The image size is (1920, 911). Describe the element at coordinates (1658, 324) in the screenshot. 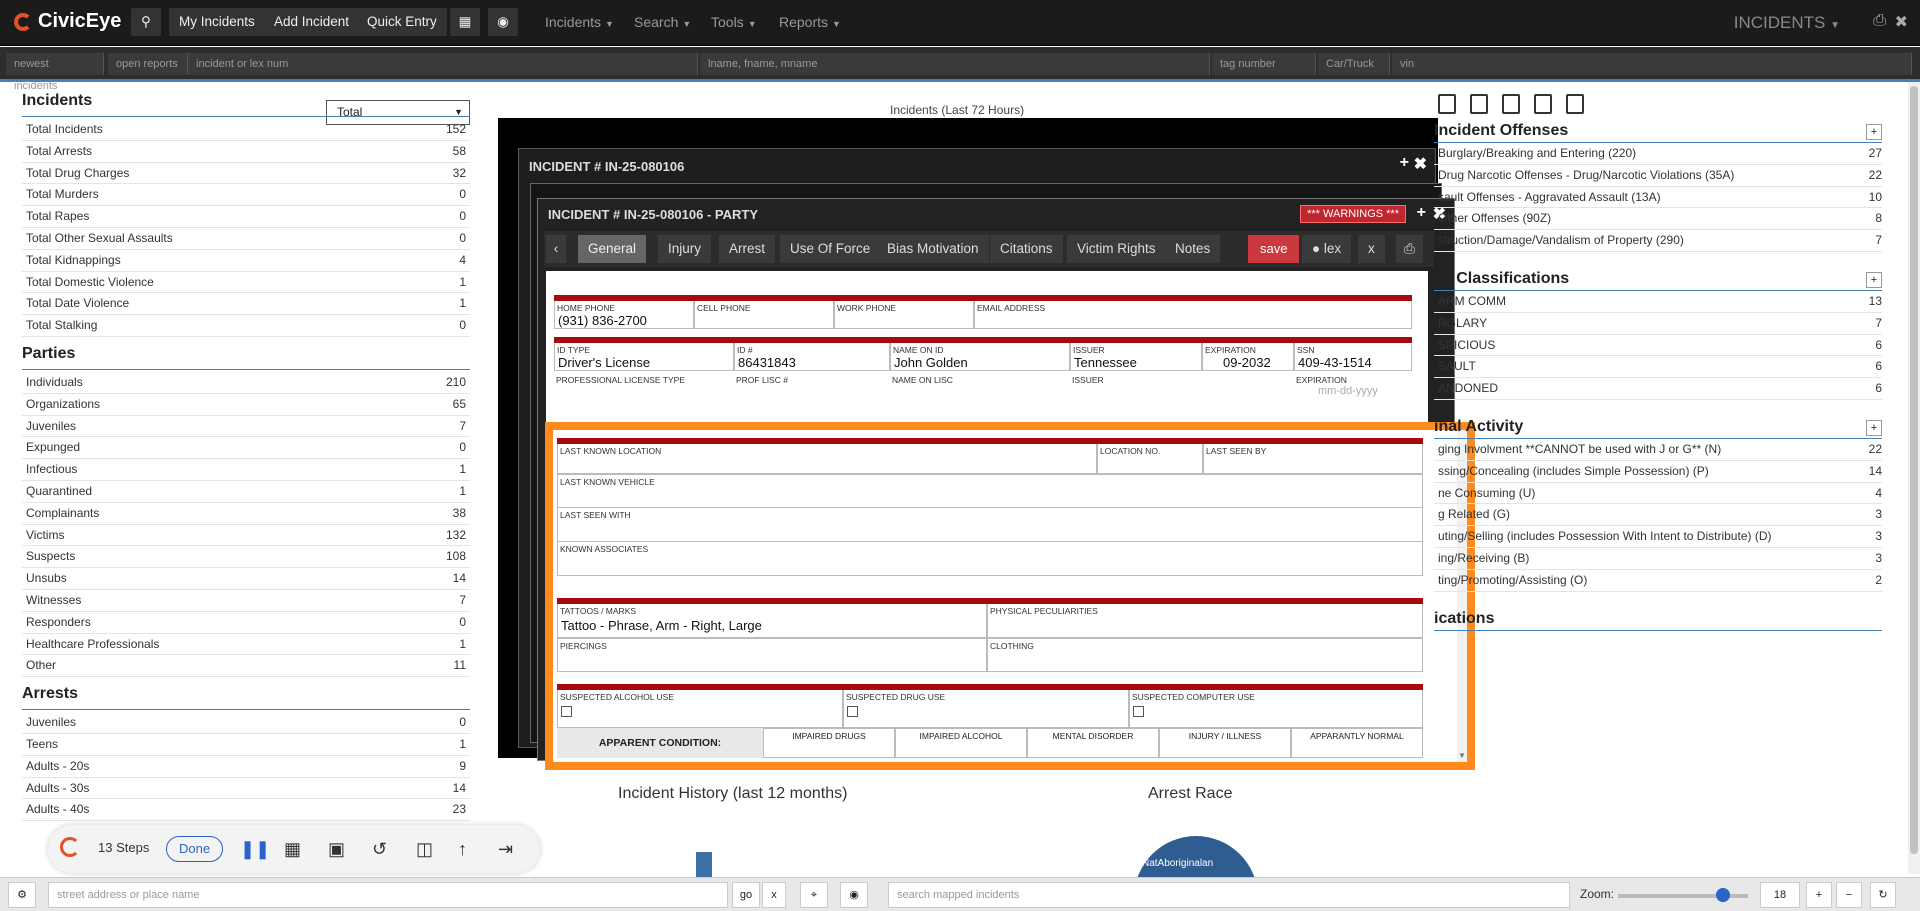

I see `stat-row: RGLARY 7` at that location.